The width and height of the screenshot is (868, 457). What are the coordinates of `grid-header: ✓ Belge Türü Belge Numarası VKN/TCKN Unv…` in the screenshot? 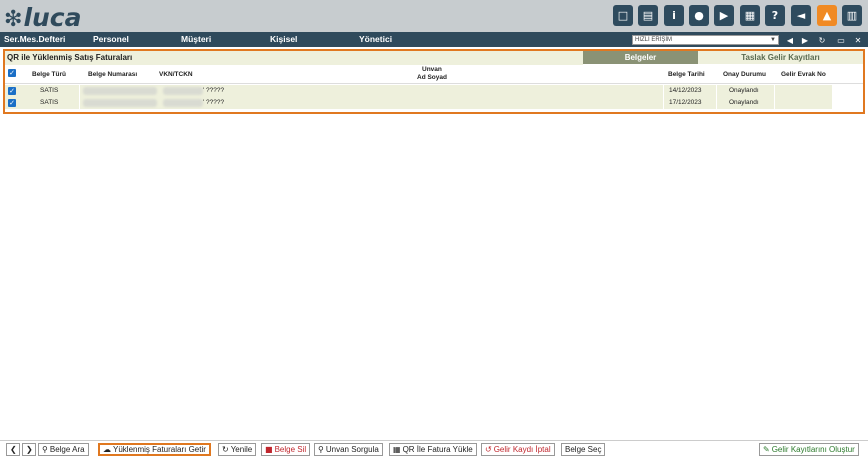 It's located at (434, 74).